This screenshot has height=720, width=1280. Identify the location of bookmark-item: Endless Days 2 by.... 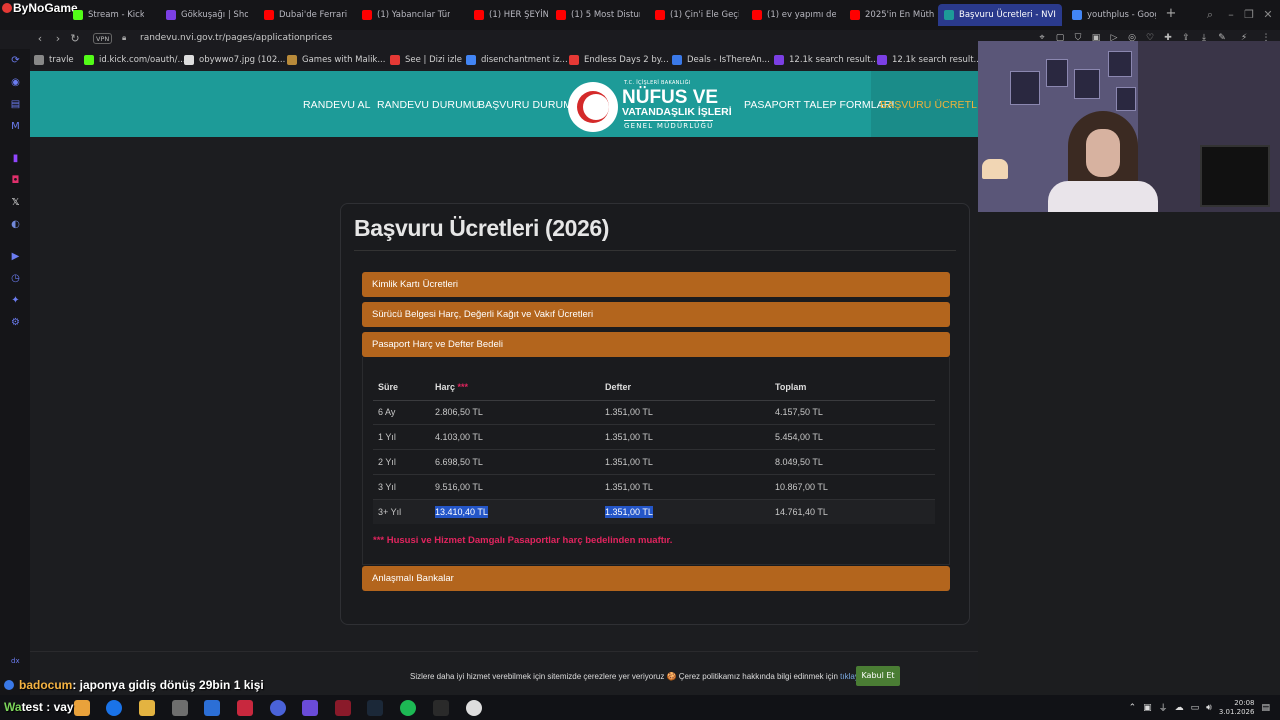
(619, 59).